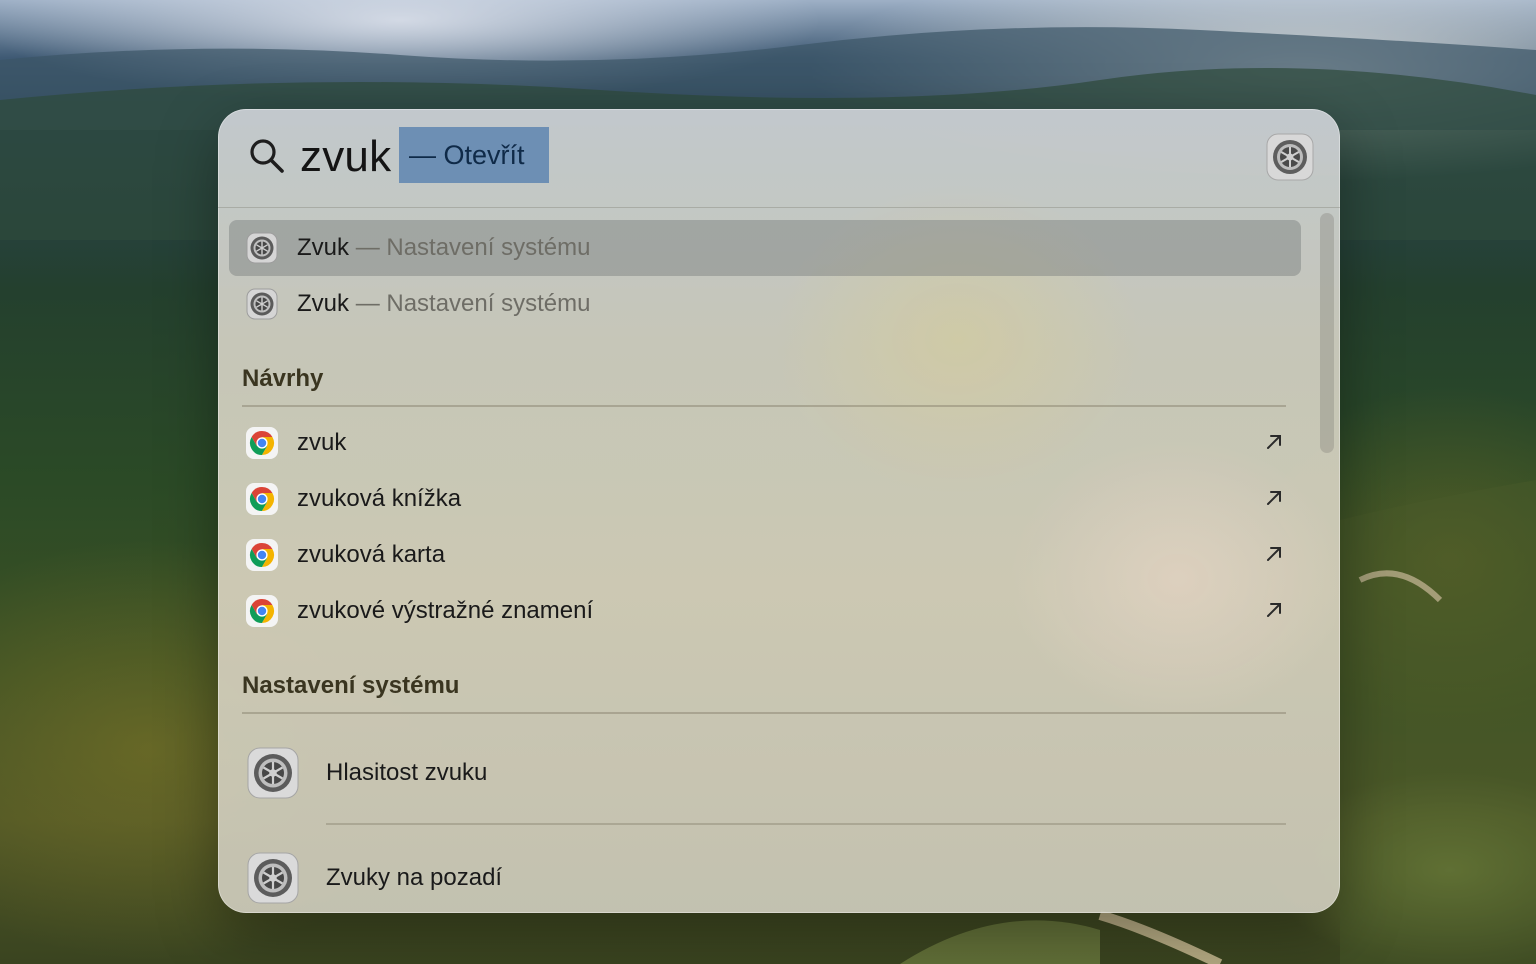 This screenshot has height=964, width=1536. Describe the element at coordinates (765, 773) in the screenshot. I see `settings-result-row: Hlasitost zvuku` at that location.